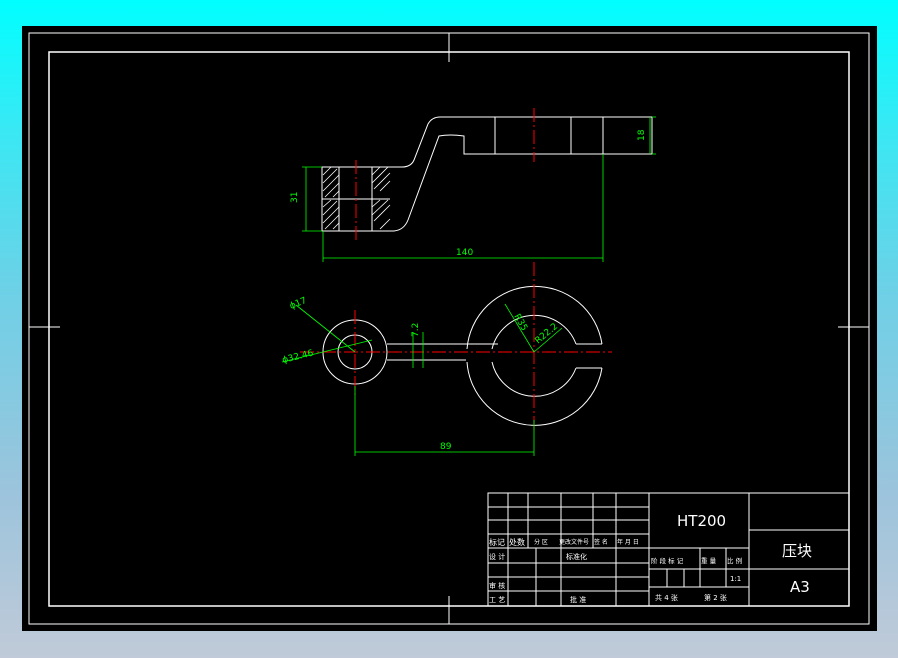 This screenshot has width=898, height=658. Describe the element at coordinates (574, 542) in the screenshot. I see `svg-text: 更改文件号` at that location.